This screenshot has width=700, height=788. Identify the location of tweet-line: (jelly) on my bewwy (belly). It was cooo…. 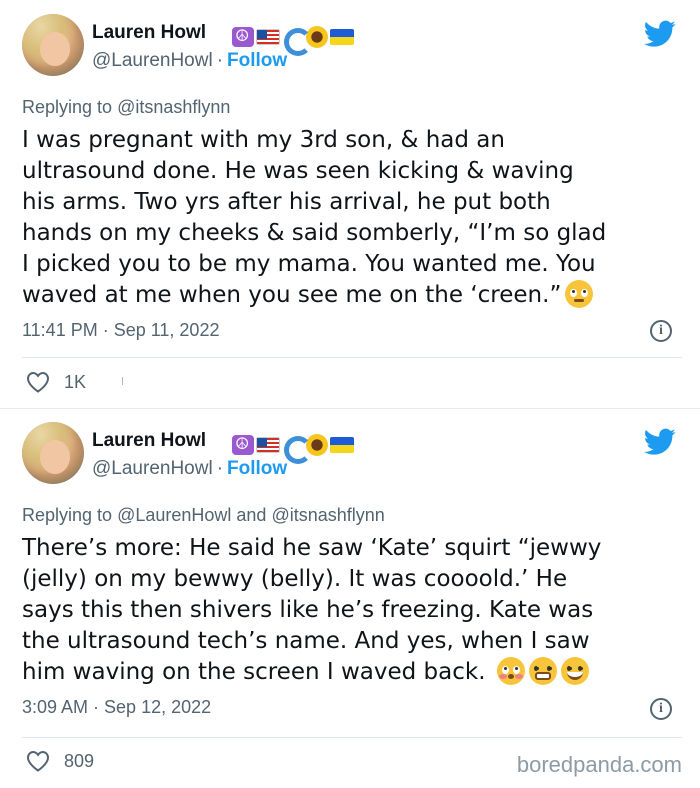
(295, 579).